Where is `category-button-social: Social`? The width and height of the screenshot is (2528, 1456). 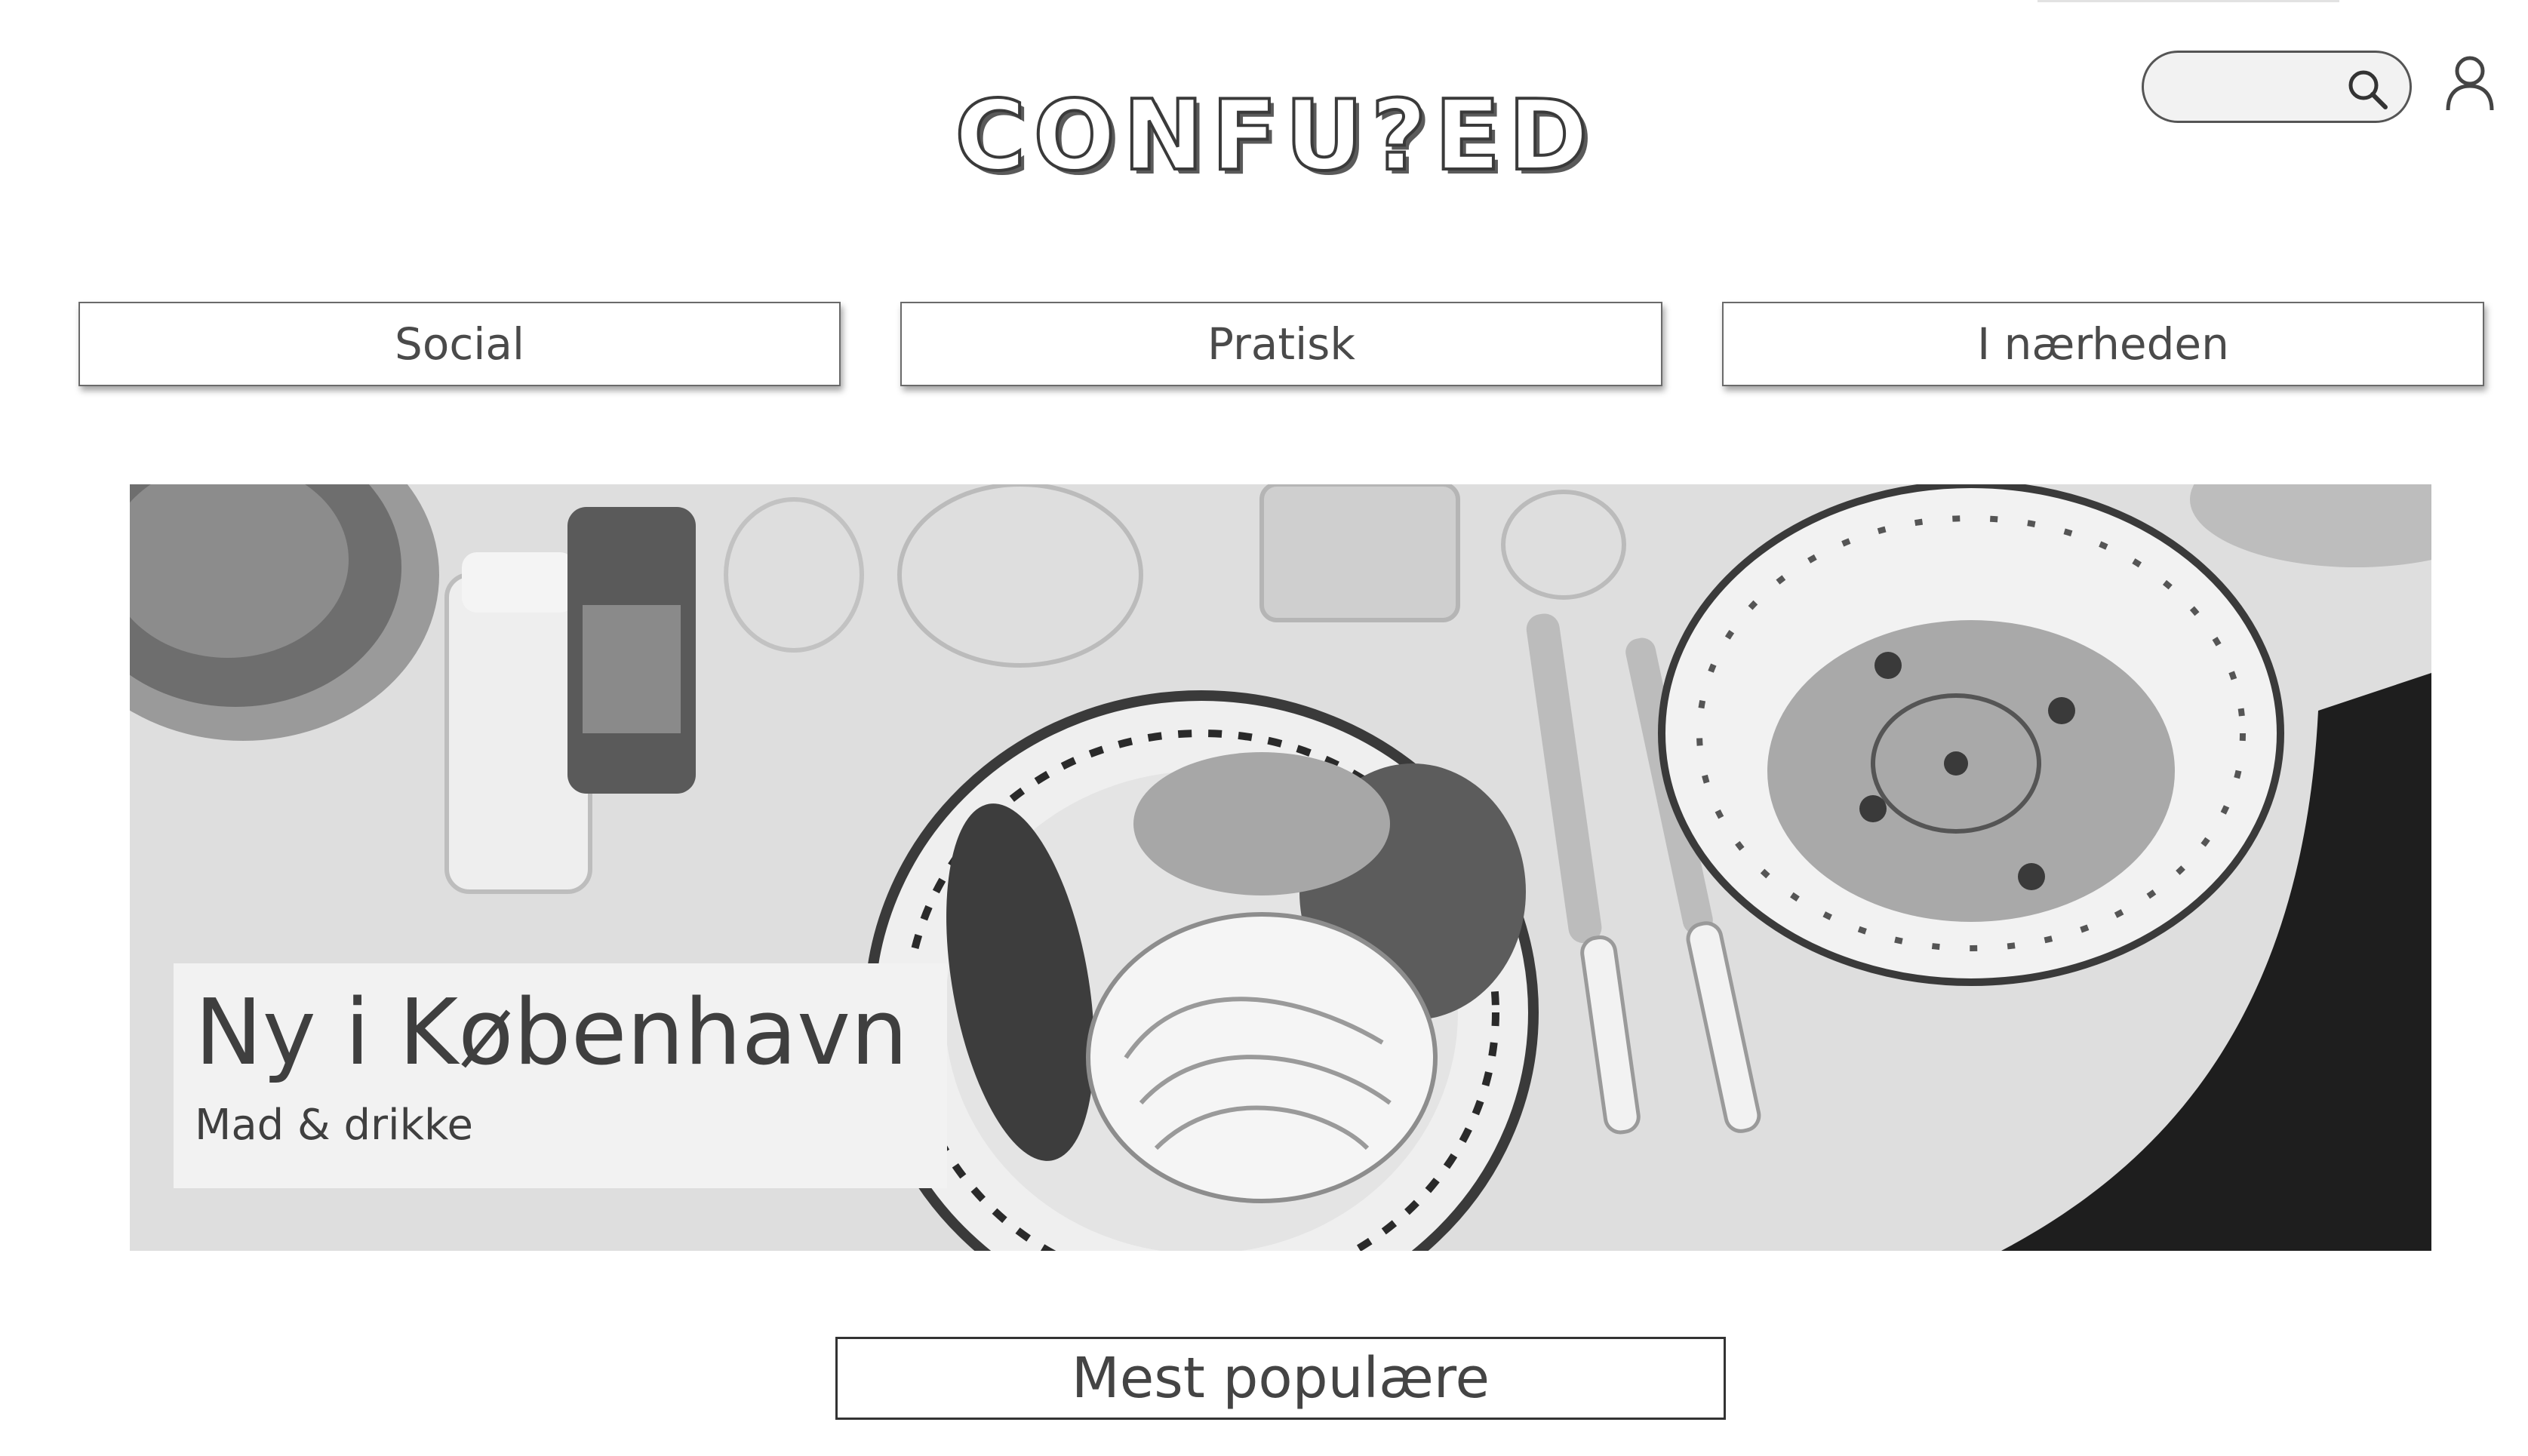
category-button-social: Social is located at coordinates (459, 344).